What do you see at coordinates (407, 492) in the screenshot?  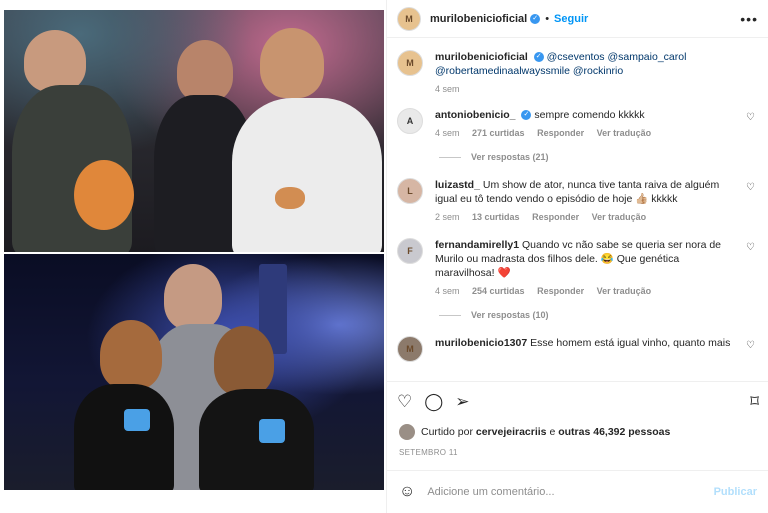 I see `emoji-icon: ☺` at bounding box center [407, 492].